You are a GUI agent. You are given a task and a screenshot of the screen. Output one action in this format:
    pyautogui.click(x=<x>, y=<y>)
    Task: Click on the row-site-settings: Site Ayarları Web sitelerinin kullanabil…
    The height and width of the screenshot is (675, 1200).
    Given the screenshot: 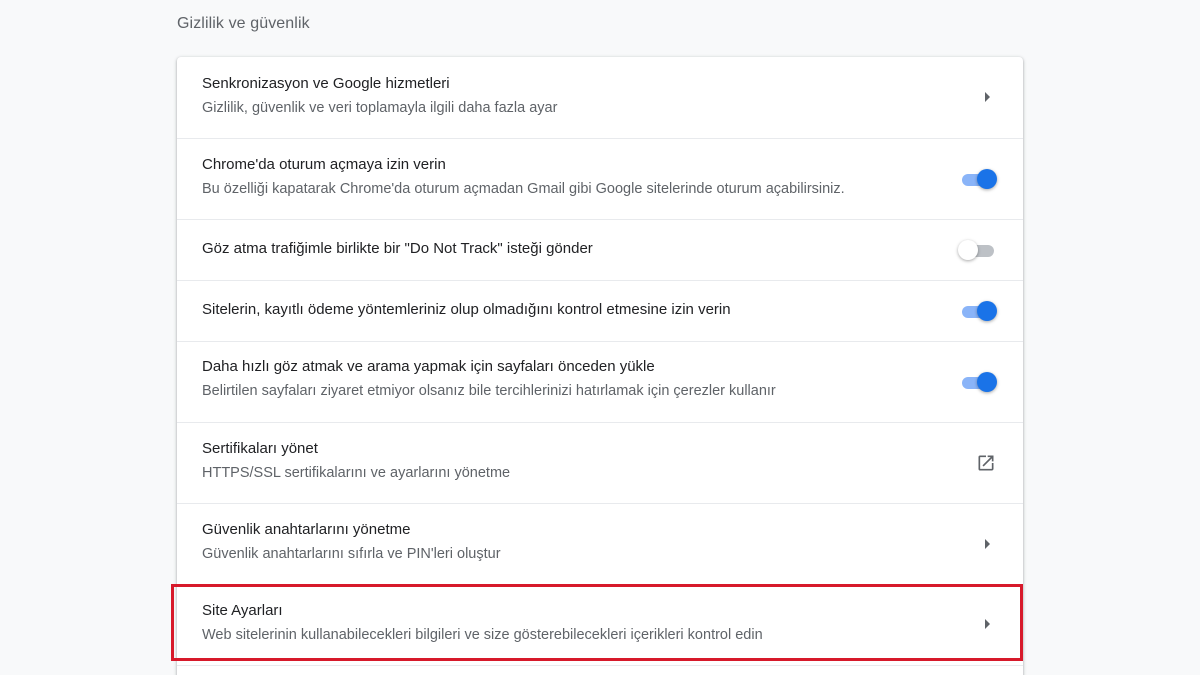 What is the action you would take?
    pyautogui.click(x=600, y=624)
    